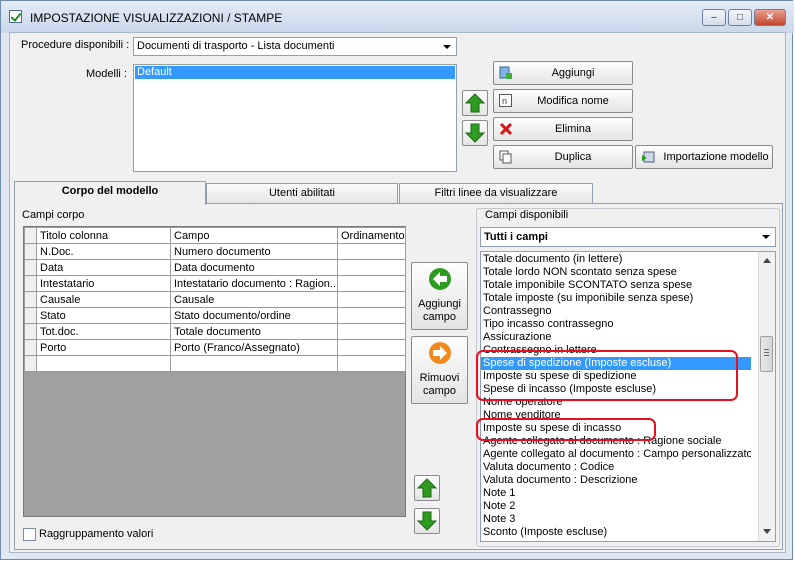  What do you see at coordinates (766, 396) in the screenshot?
I see `available-fields-scrollbar` at bounding box center [766, 396].